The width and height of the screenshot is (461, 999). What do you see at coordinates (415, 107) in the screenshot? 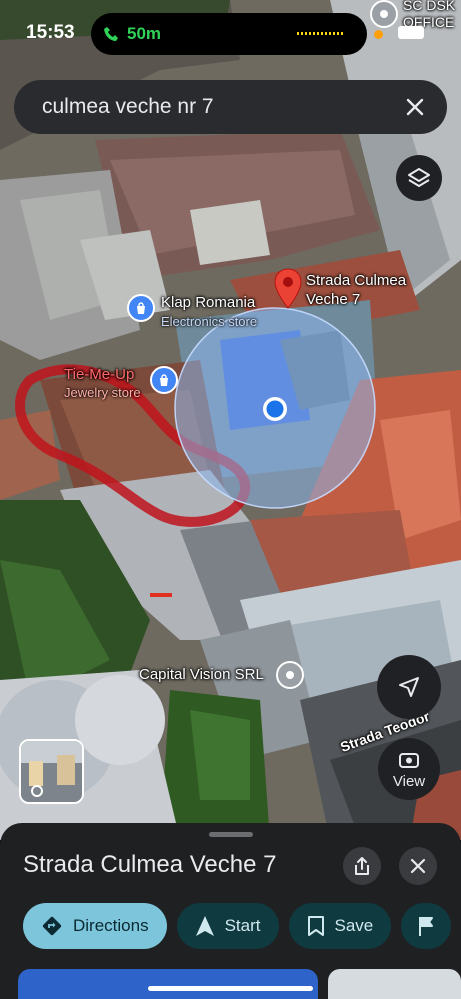
I see `search-clear-icon` at bounding box center [415, 107].